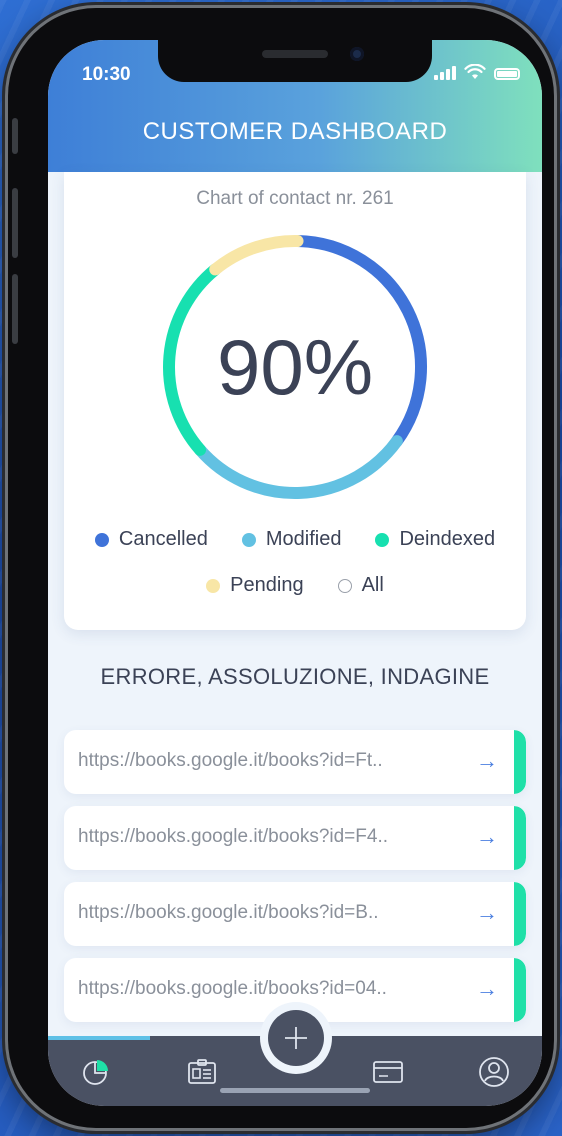 This screenshot has height=1136, width=562. I want to click on legend-deindexed: Deindexed, so click(435, 539).